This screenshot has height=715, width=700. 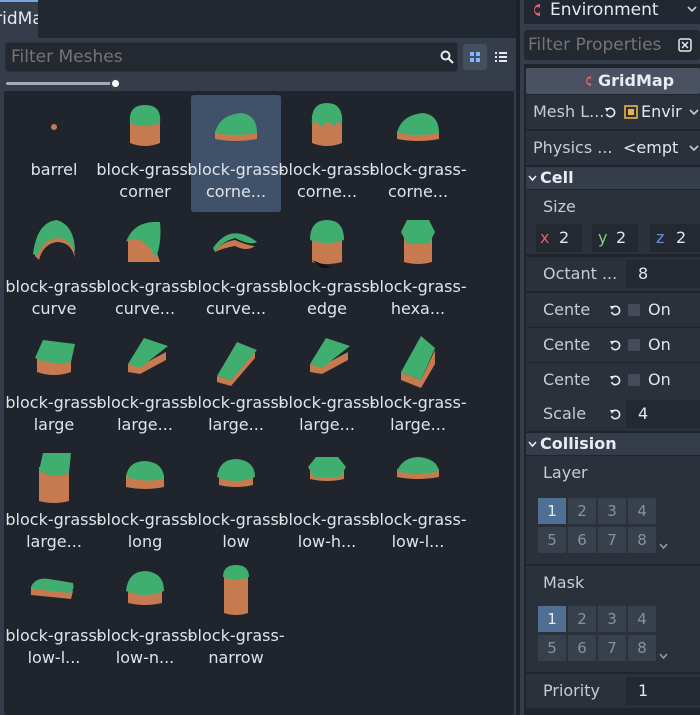 What do you see at coordinates (145, 530) in the screenshot?
I see `mesh-item-label: block-grass-long` at bounding box center [145, 530].